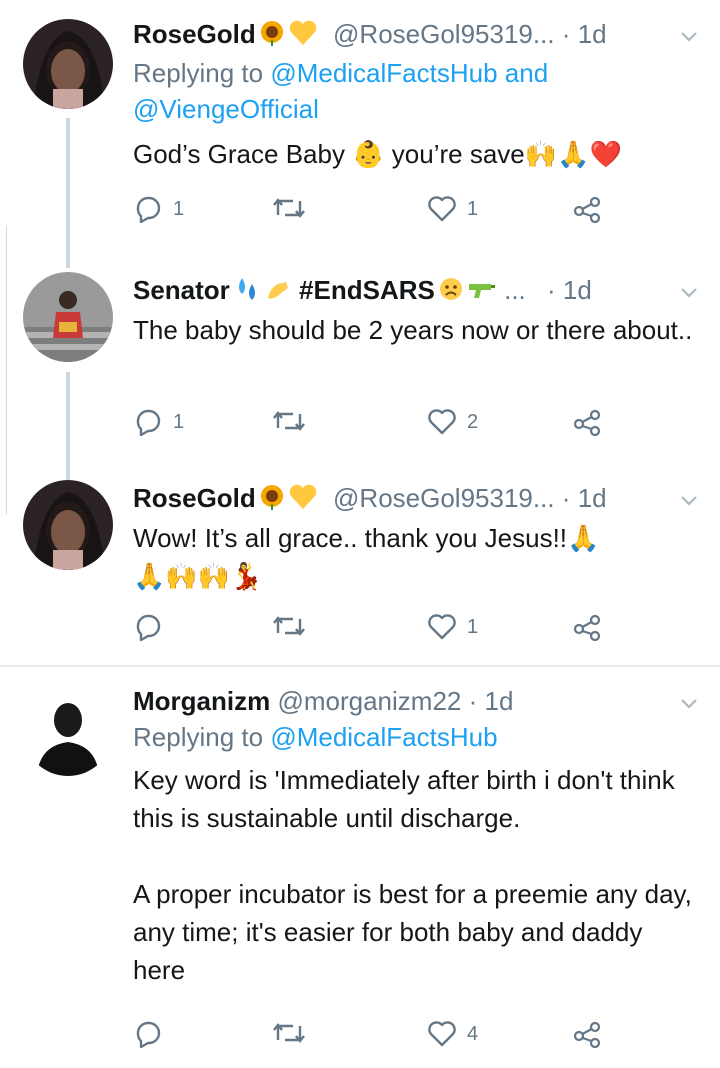 The height and width of the screenshot is (1068, 720). Describe the element at coordinates (373, 428) in the screenshot. I see `tweet-actions: 1 2` at that location.